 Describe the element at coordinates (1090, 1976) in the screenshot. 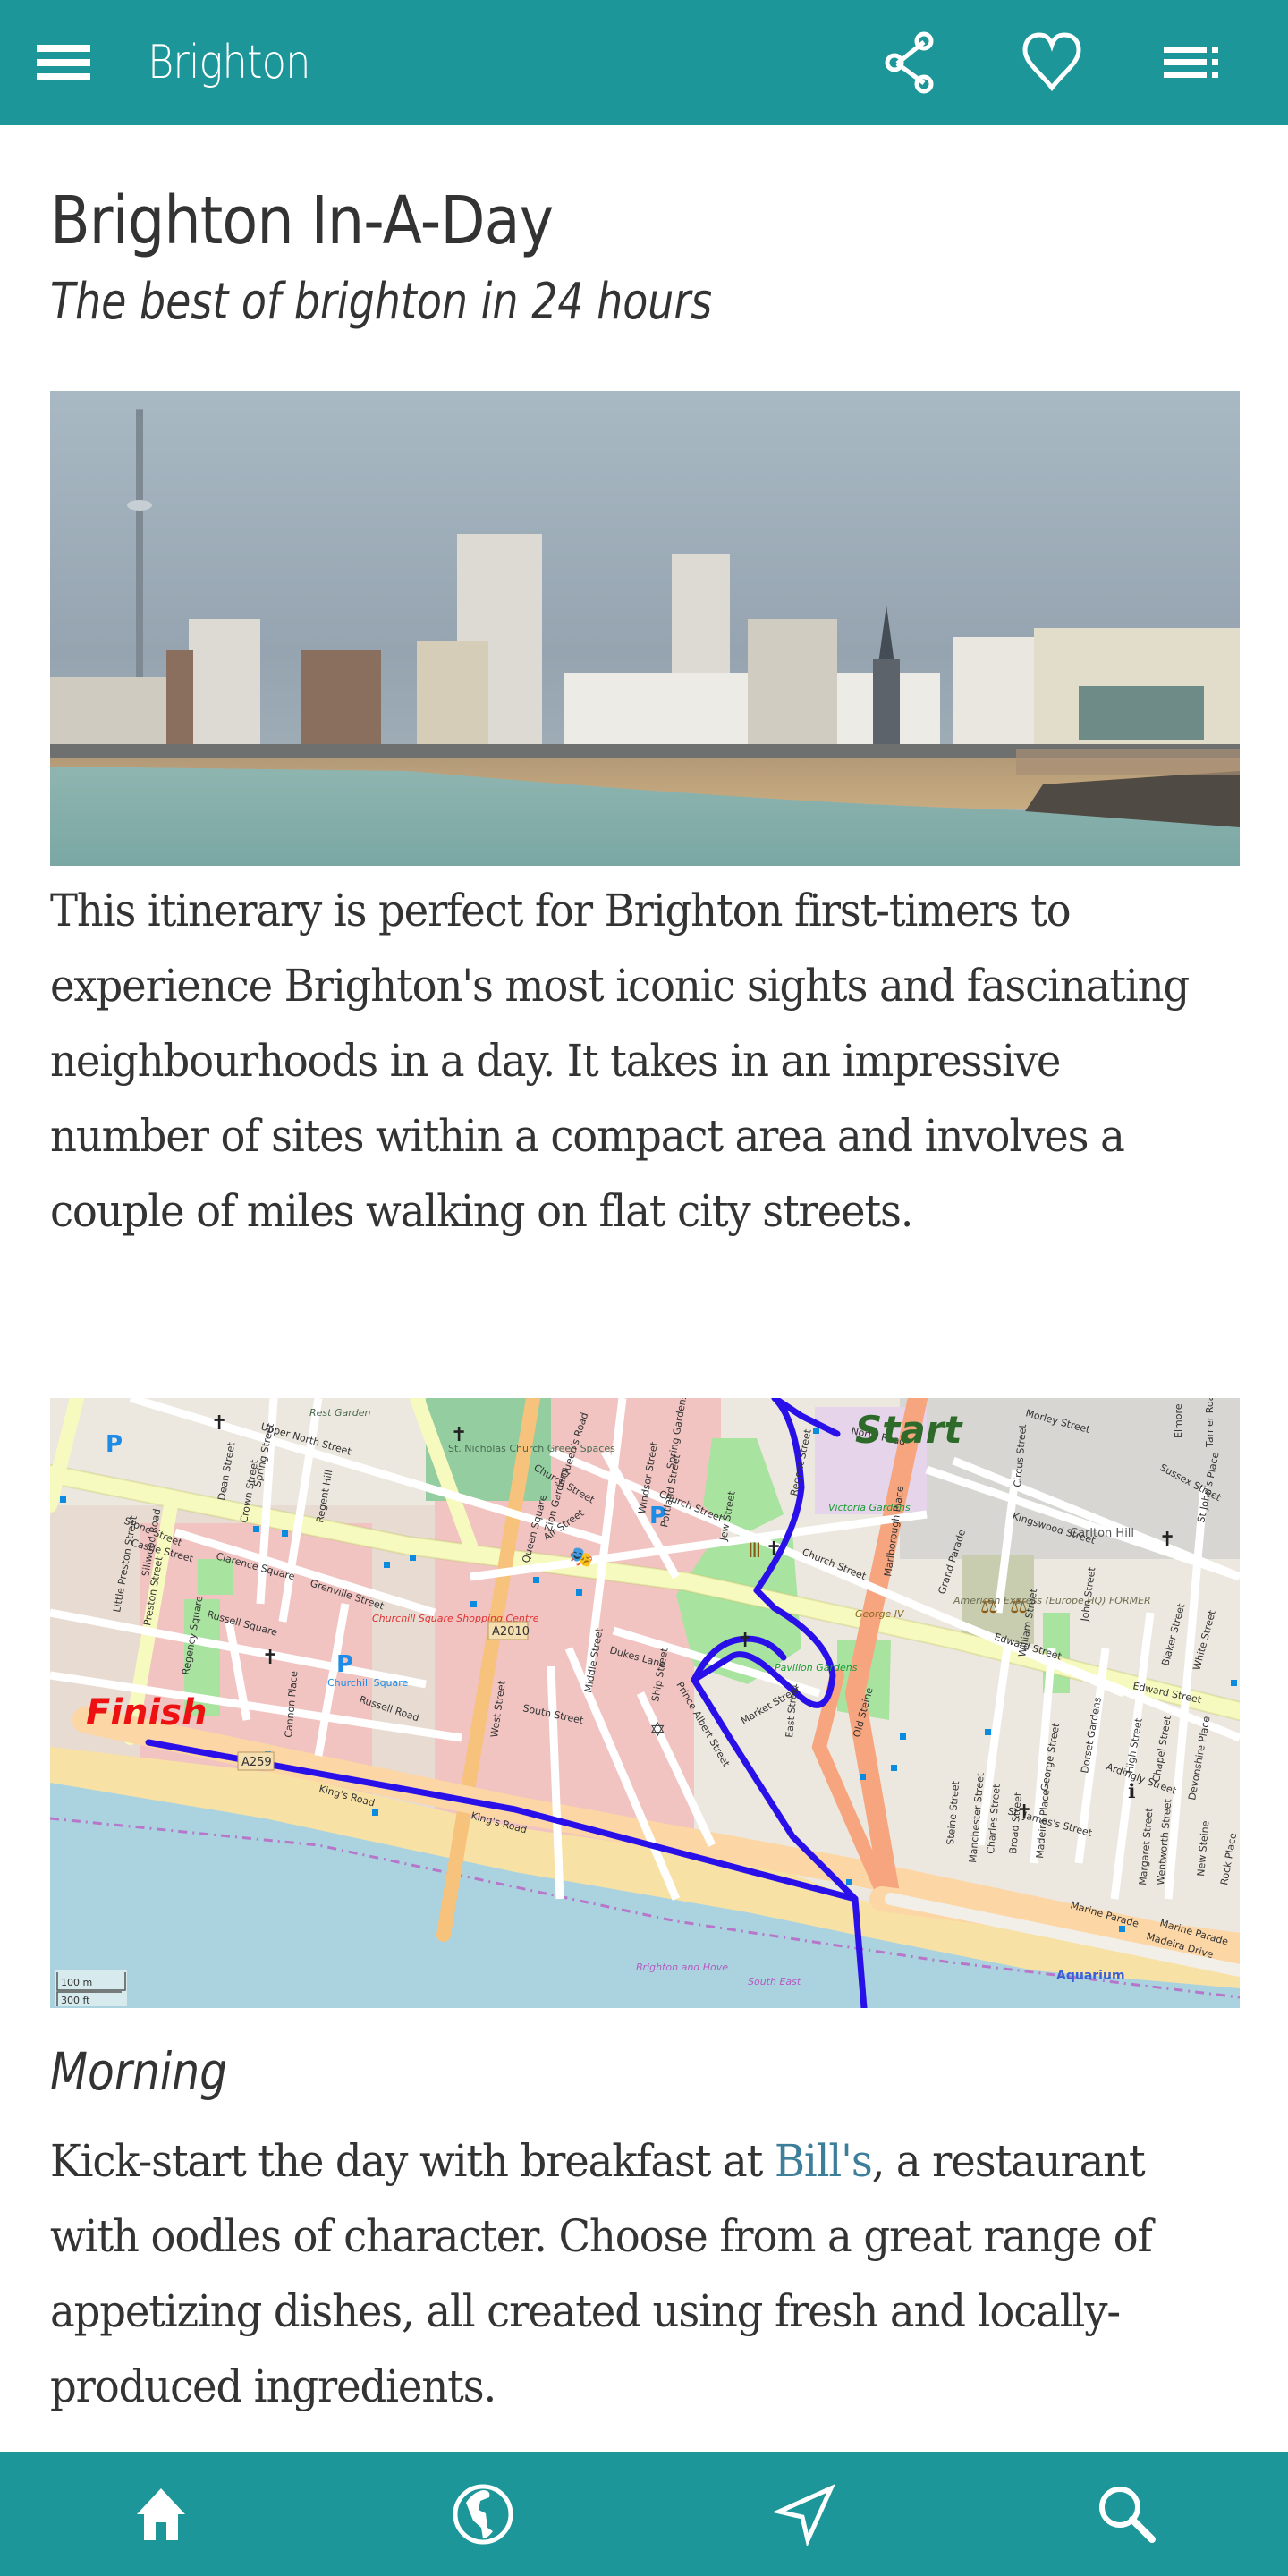

I see `map-label-aquarium: Aquarium` at that location.